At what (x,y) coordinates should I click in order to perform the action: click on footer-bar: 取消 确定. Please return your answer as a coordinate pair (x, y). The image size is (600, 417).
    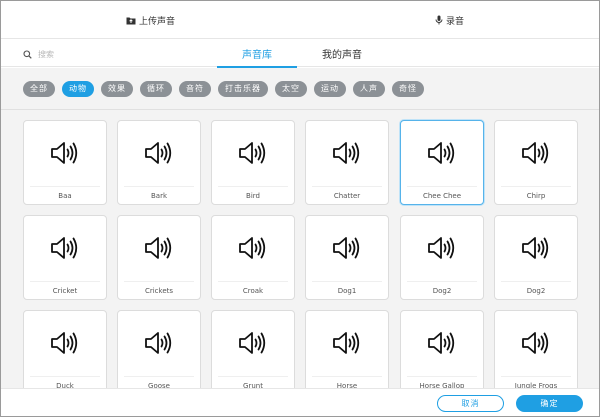
    Looking at the image, I should click on (300, 402).